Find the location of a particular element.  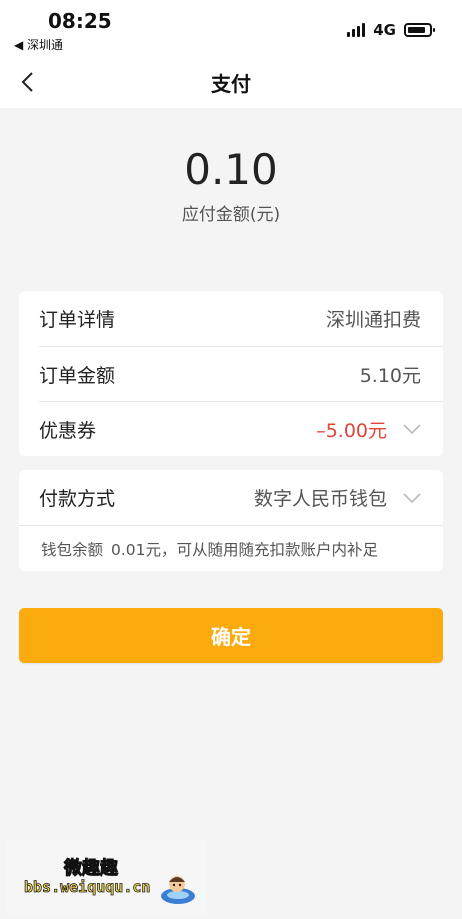

wallet-balance-note: 钱包余额 0.01元，可从随用随充扣款账户内补足 is located at coordinates (231, 548).